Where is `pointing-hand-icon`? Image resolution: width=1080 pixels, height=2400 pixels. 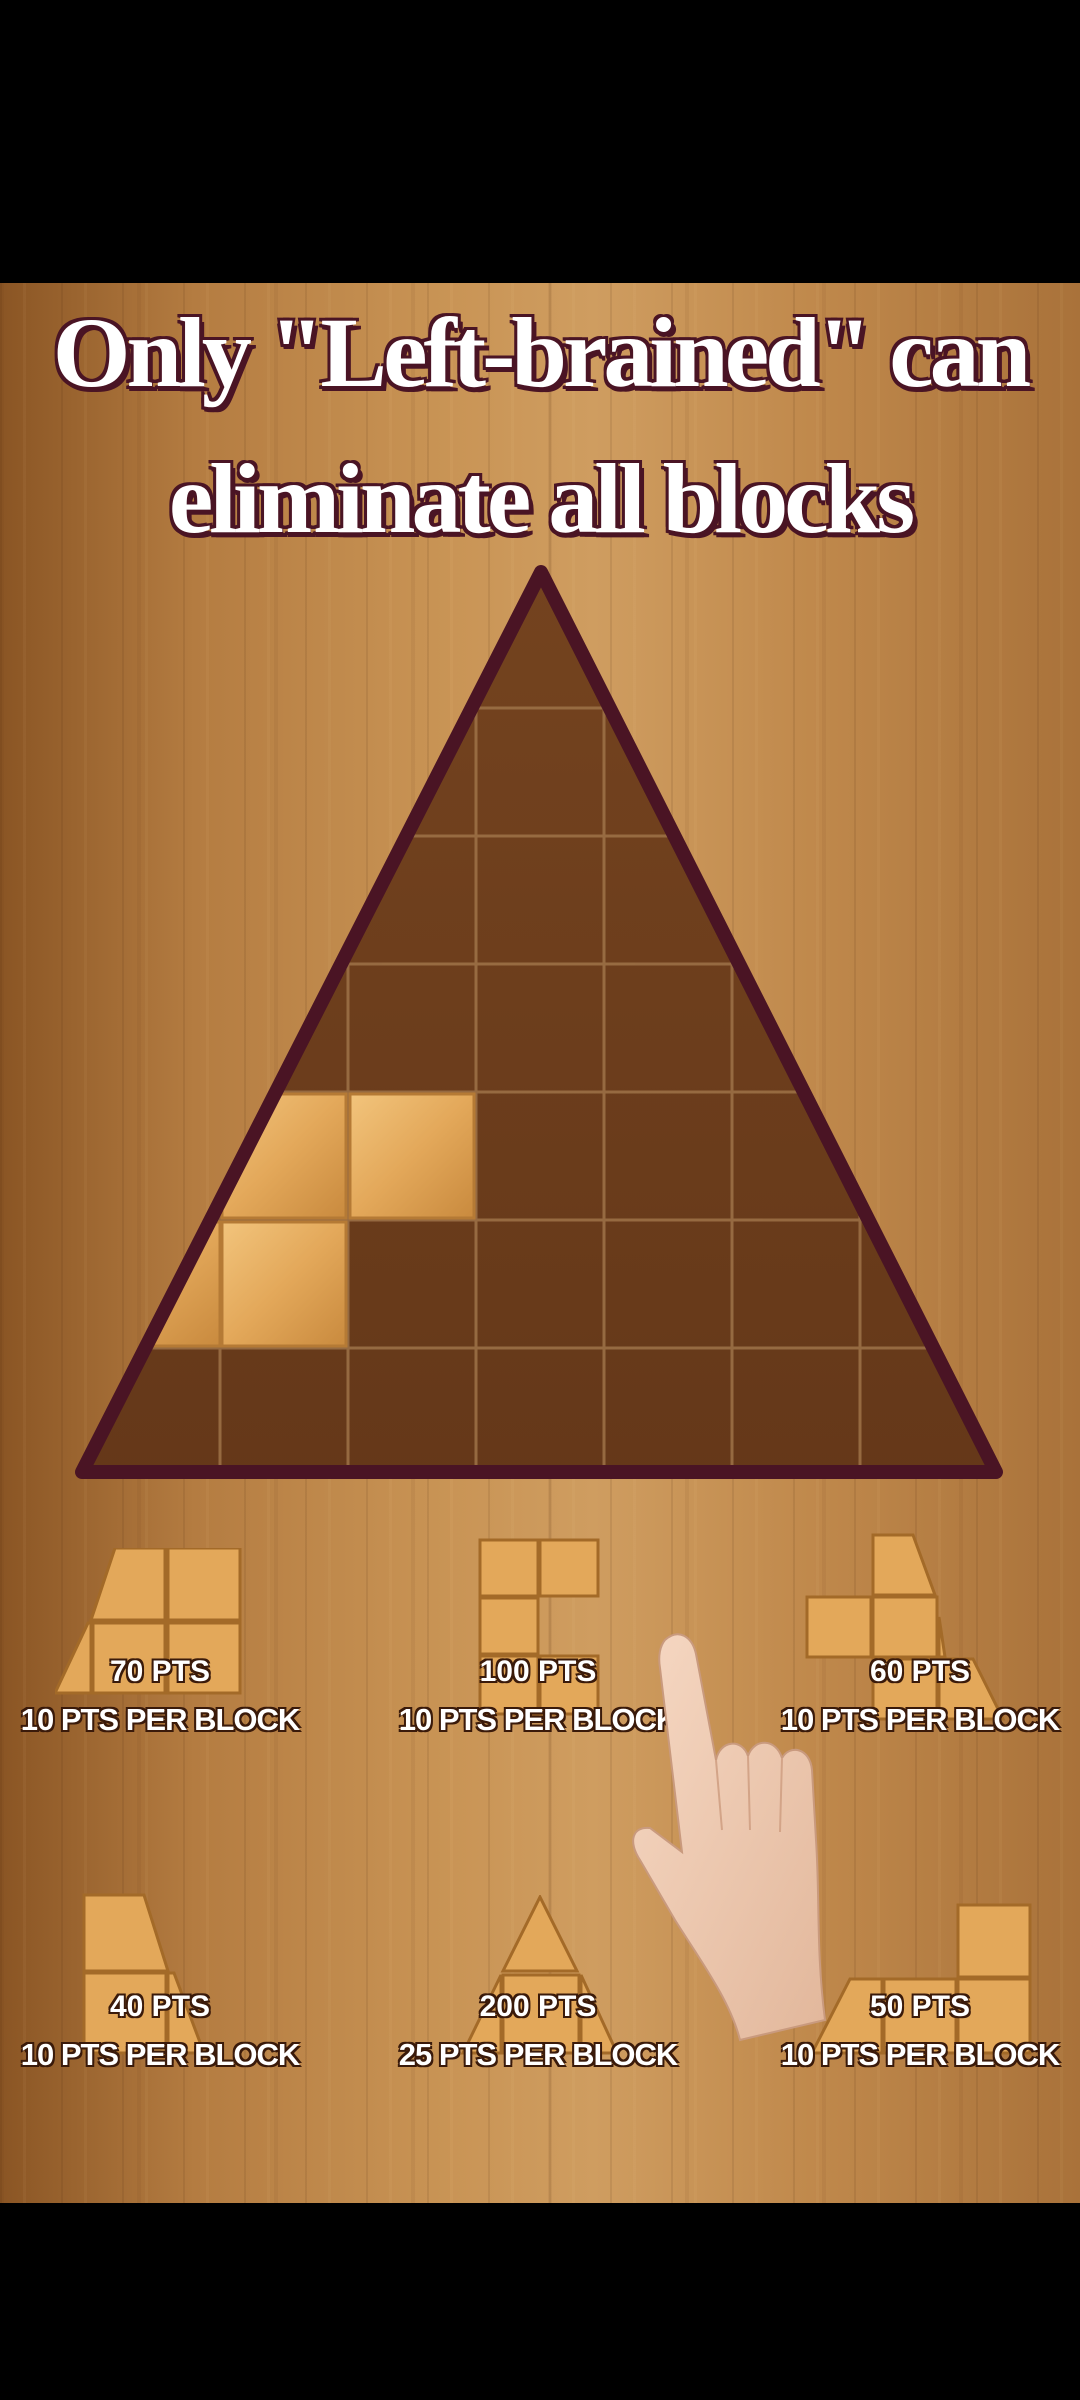 pointing-hand-icon is located at coordinates (729, 1837).